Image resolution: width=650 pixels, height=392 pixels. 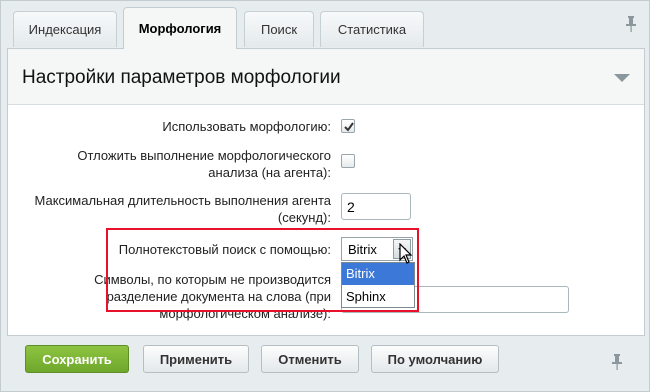 I want to click on option-sphinx: Sphinx, so click(x=378, y=297).